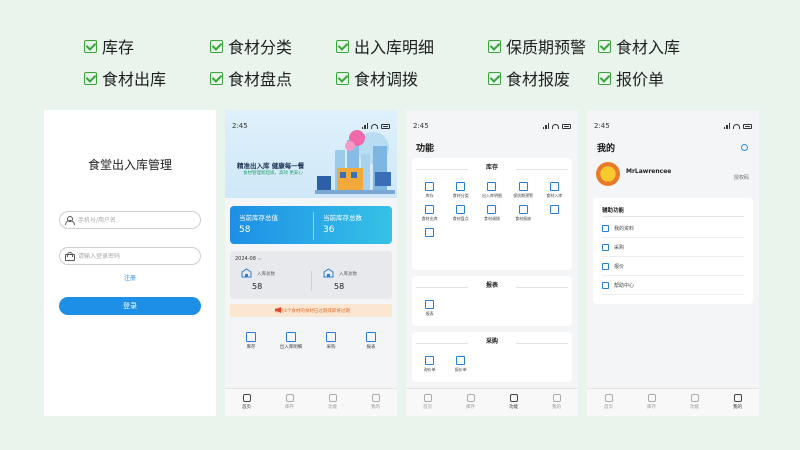 The image size is (800, 450). I want to click on inquiry-icon, so click(430, 360).